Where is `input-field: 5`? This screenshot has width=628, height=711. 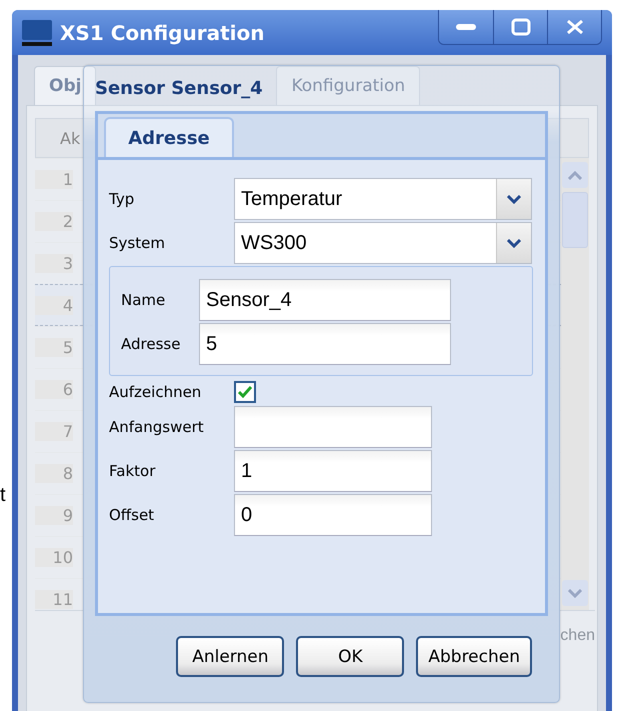
input-field: 5 is located at coordinates (325, 344).